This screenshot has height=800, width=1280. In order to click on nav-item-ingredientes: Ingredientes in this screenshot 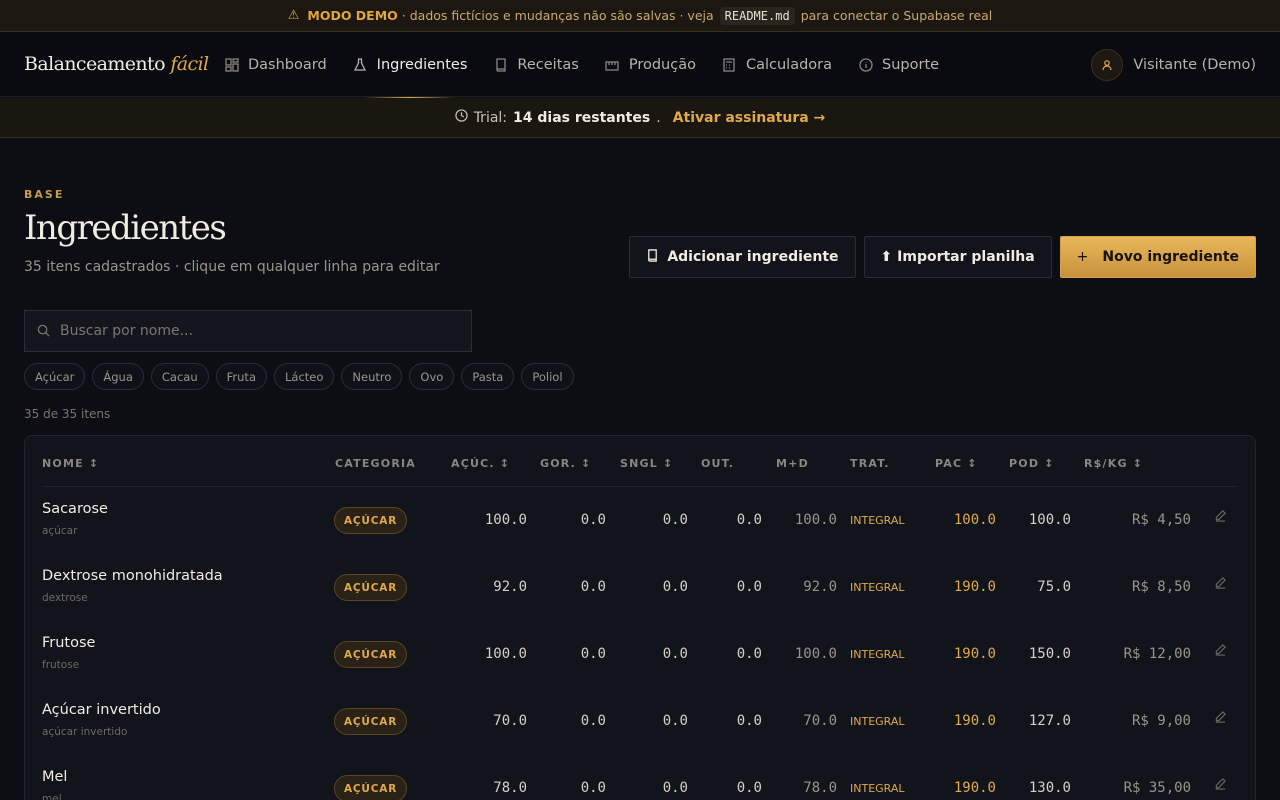, I will do `click(410, 65)`.